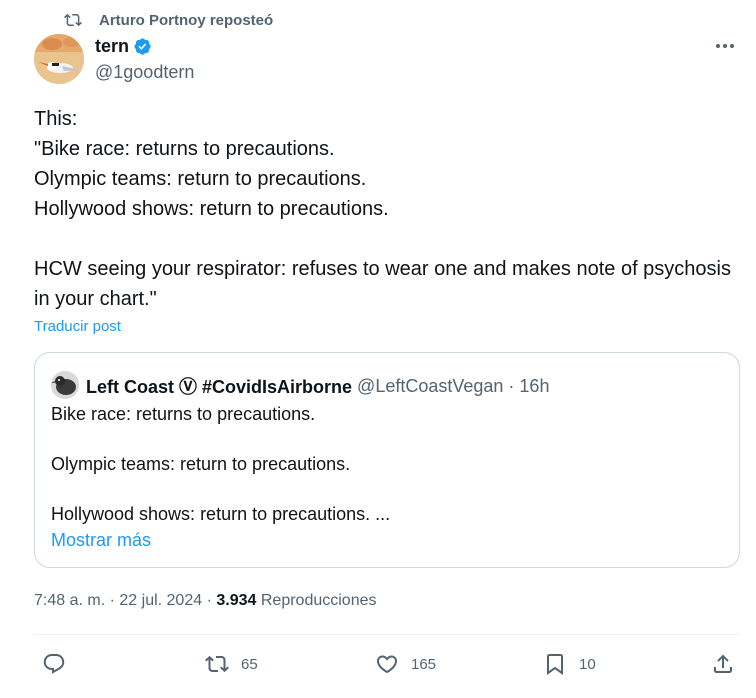 The width and height of the screenshot is (756, 698). Describe the element at coordinates (186, 20) in the screenshot. I see `repost-text: Arturo Portnoy reposteó` at that location.